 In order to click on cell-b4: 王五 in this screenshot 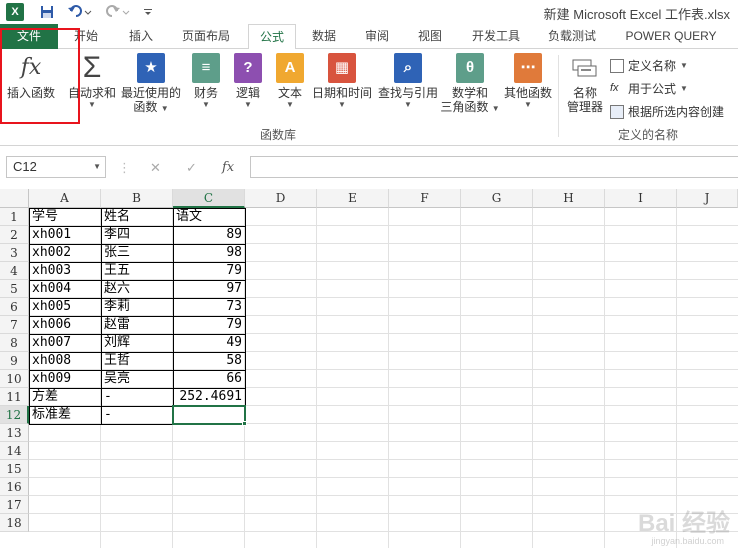, I will do `click(137, 271)`.